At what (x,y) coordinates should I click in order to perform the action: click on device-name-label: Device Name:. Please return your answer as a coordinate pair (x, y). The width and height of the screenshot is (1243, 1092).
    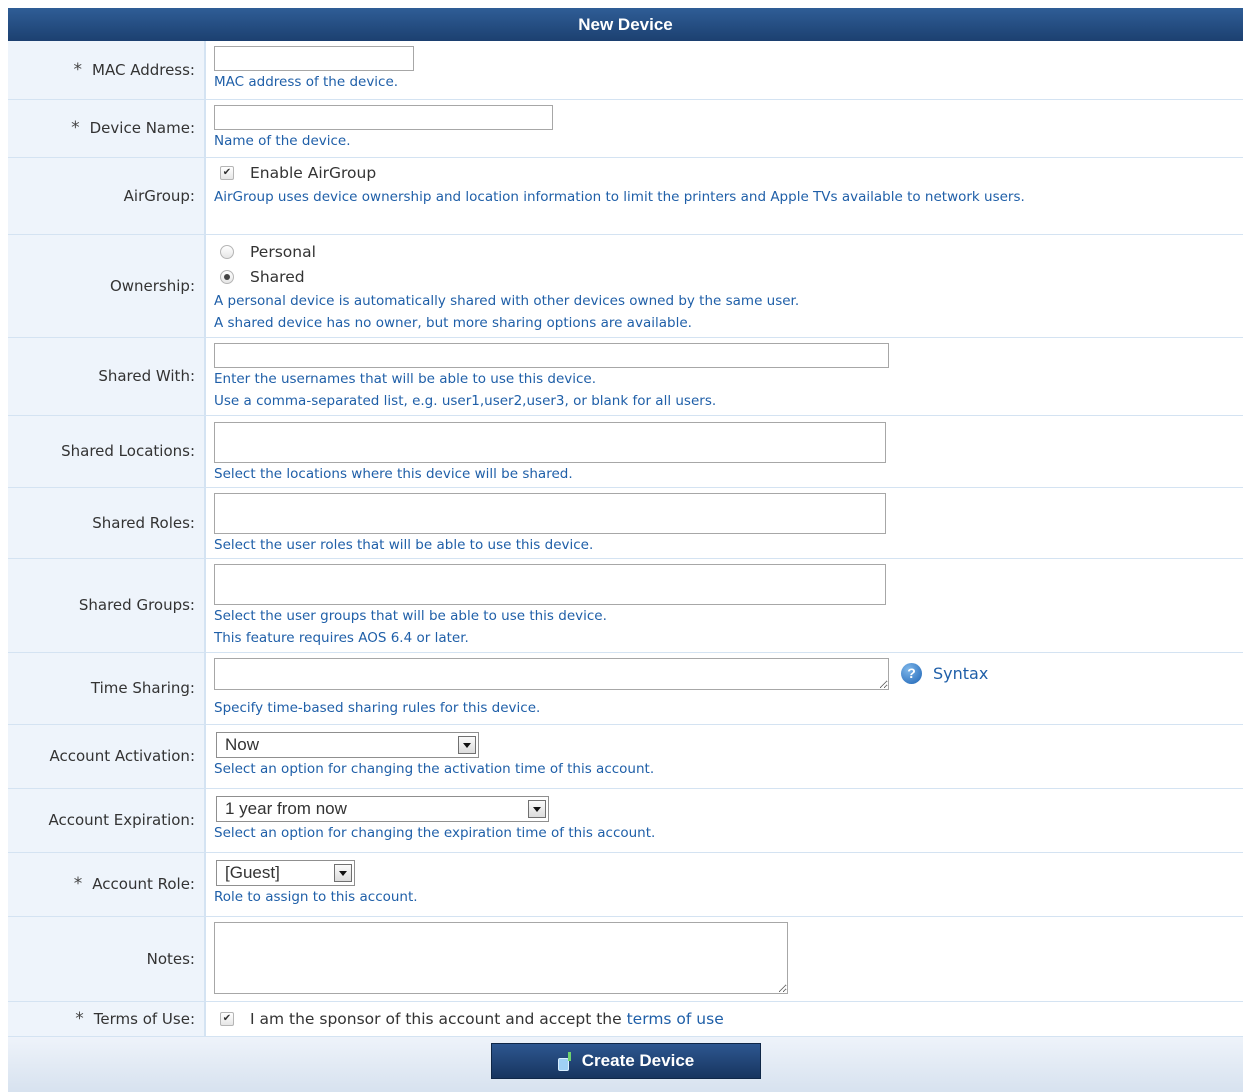
    Looking at the image, I should click on (142, 128).